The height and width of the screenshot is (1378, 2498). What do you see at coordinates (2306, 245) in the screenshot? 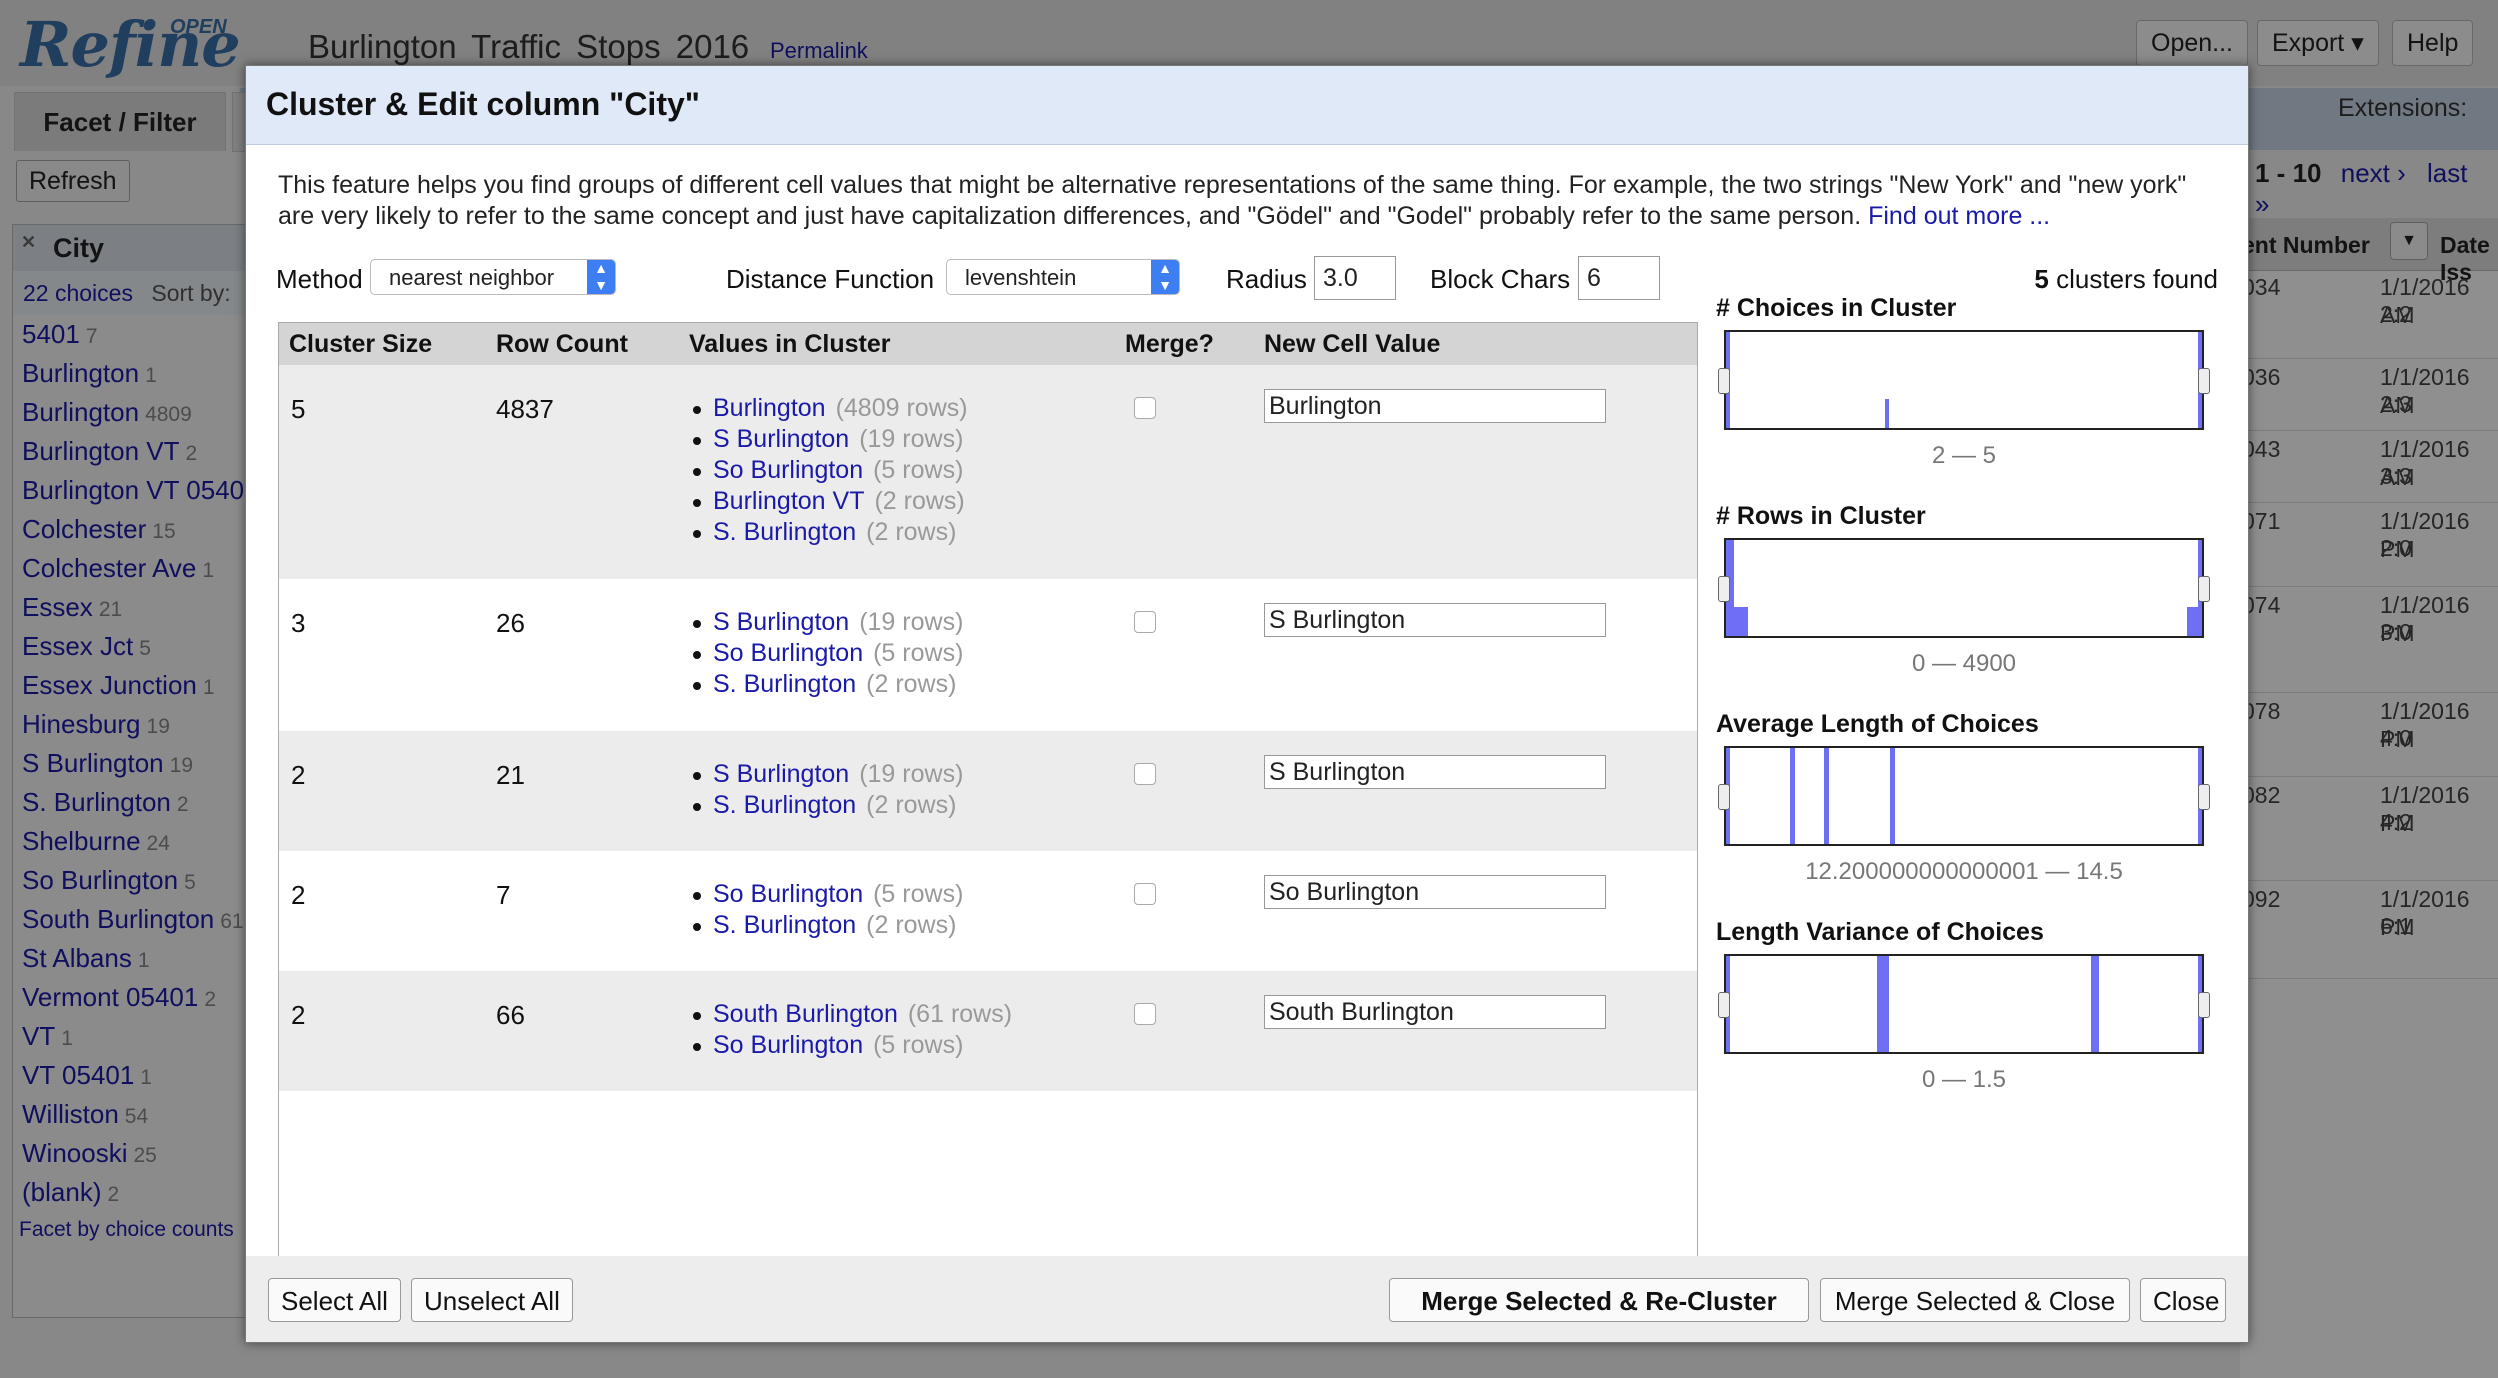
I see `column-header-number: ent Number` at bounding box center [2306, 245].